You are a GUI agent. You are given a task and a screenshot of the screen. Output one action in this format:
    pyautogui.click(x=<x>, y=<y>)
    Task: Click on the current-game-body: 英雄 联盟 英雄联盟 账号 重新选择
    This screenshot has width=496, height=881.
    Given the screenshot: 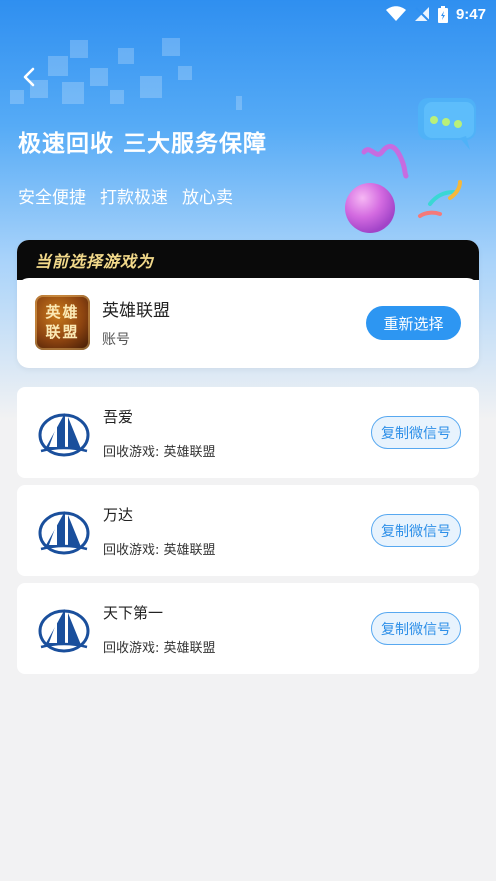 What is the action you would take?
    pyautogui.click(x=248, y=322)
    